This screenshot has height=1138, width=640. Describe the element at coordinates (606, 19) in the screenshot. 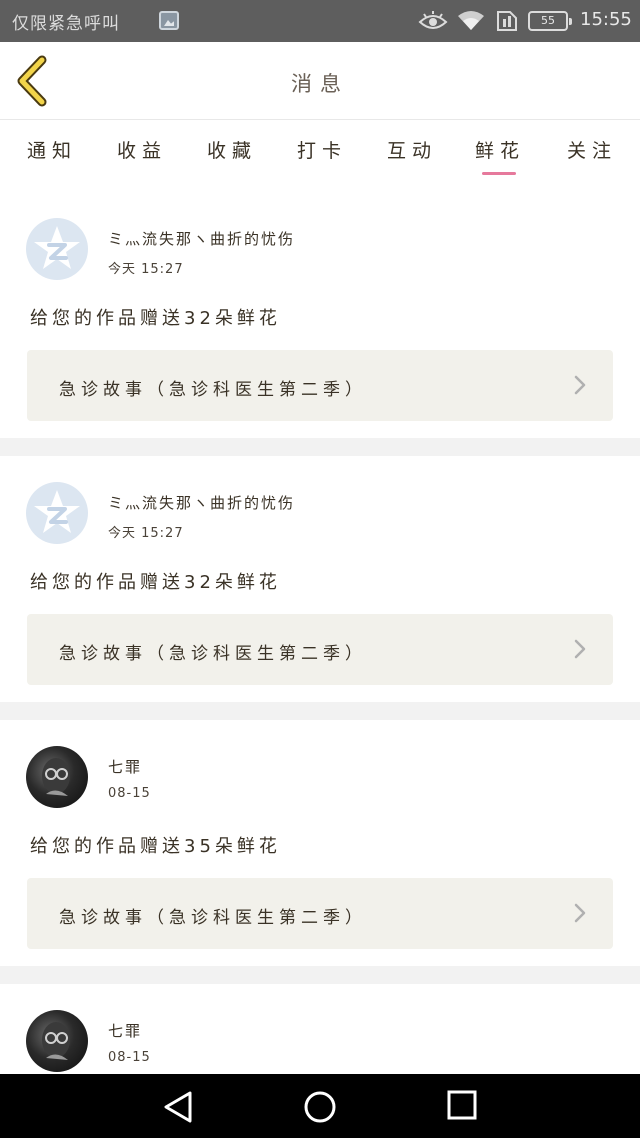

I see `clock: 15:55` at that location.